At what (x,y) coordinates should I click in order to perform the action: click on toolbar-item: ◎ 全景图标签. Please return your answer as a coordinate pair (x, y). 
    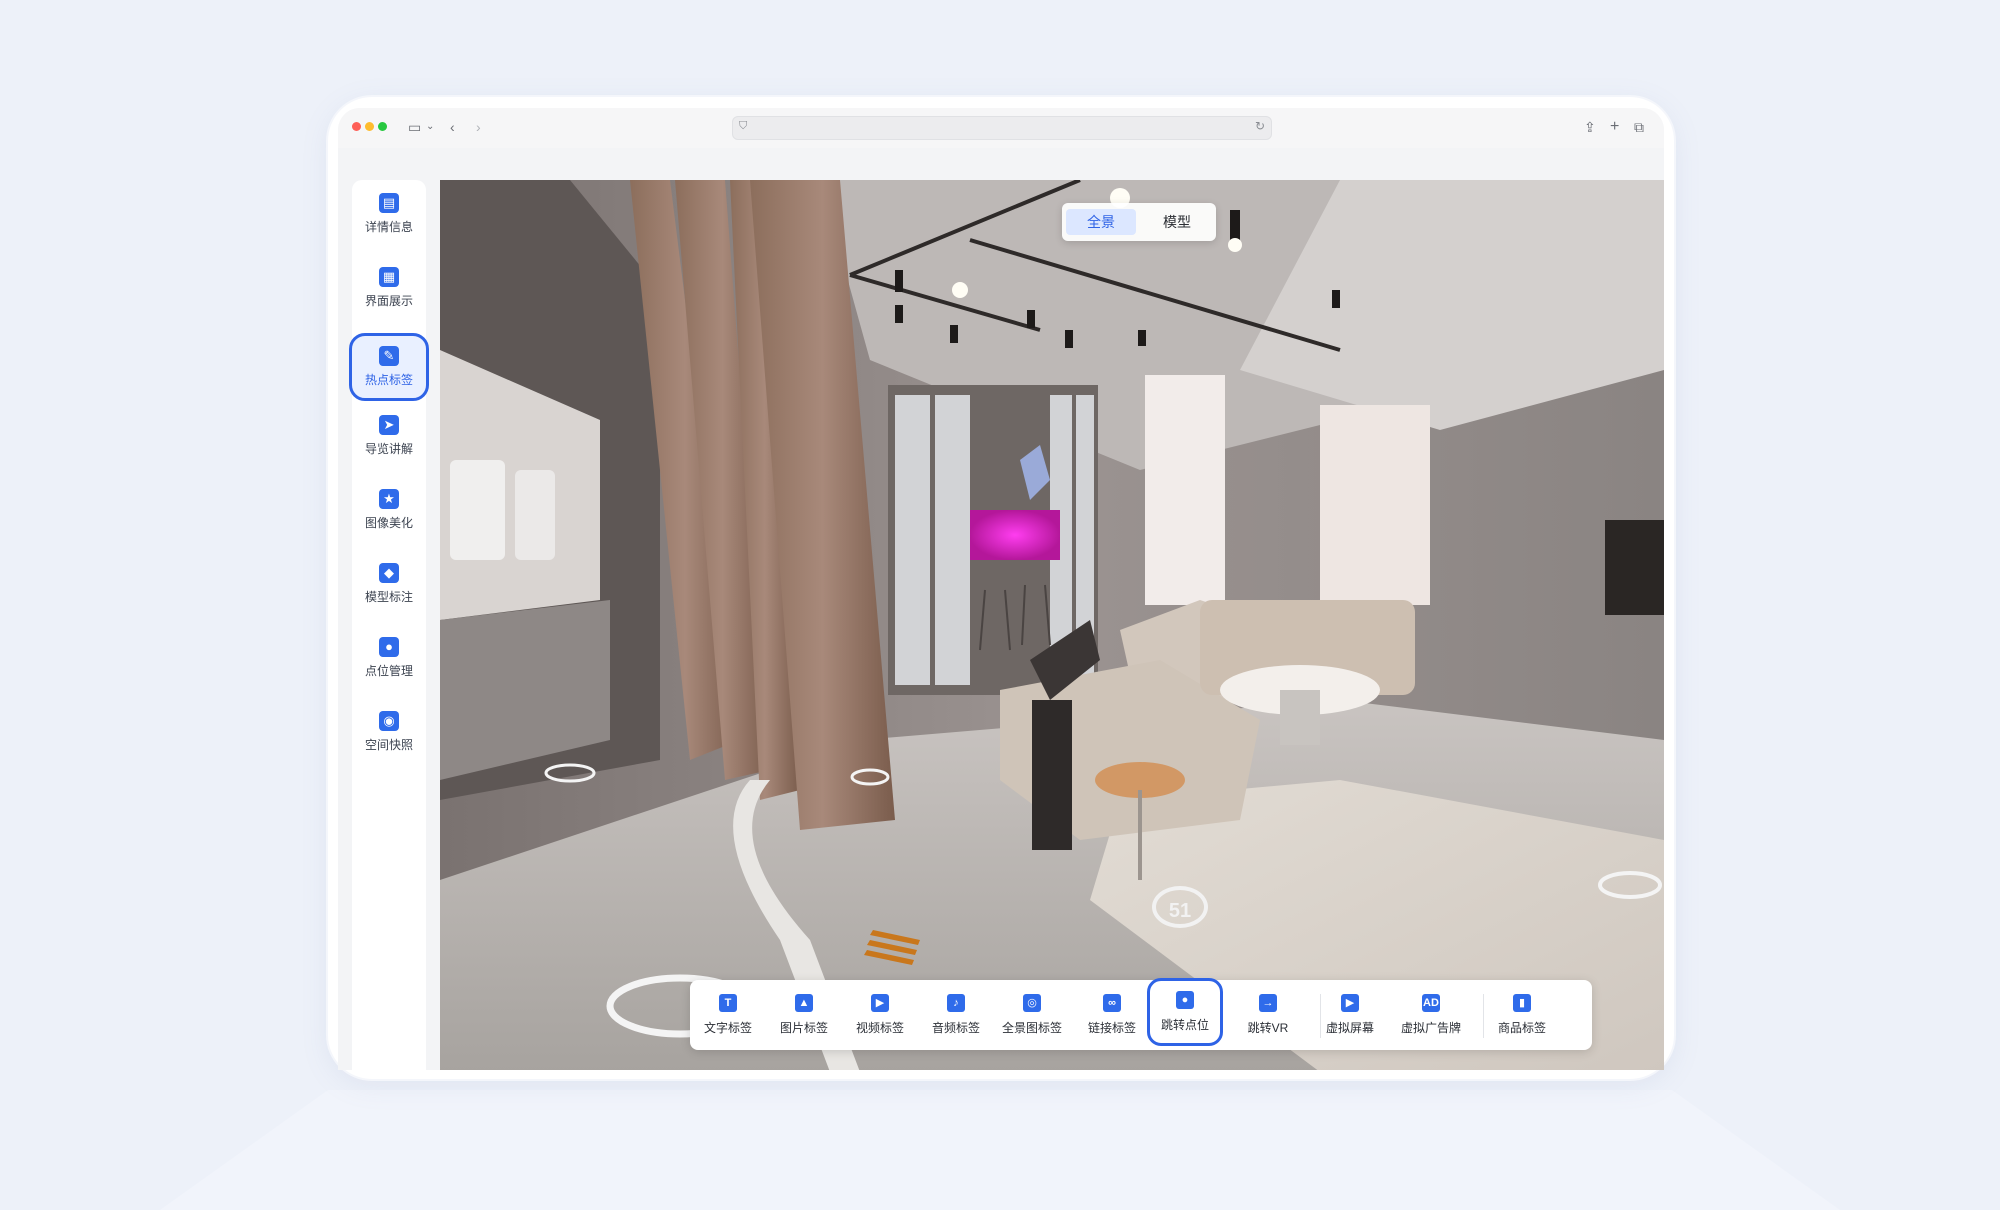
    Looking at the image, I should click on (1032, 1015).